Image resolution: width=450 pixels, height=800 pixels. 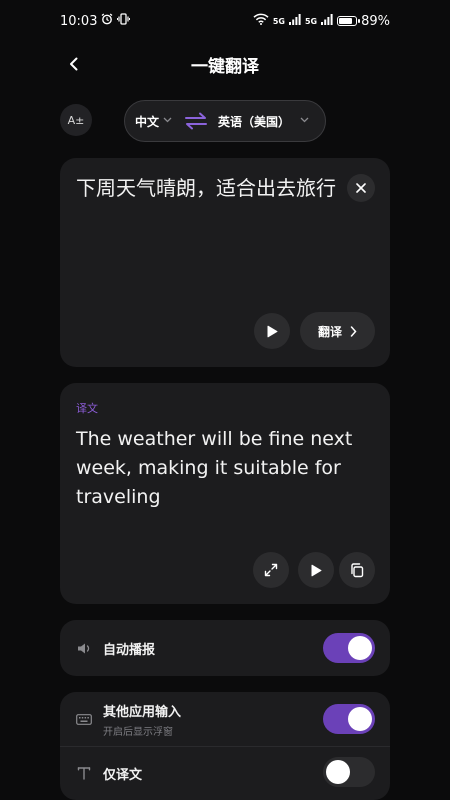 What do you see at coordinates (147, 121) in the screenshot?
I see `source-language-label: 中文` at bounding box center [147, 121].